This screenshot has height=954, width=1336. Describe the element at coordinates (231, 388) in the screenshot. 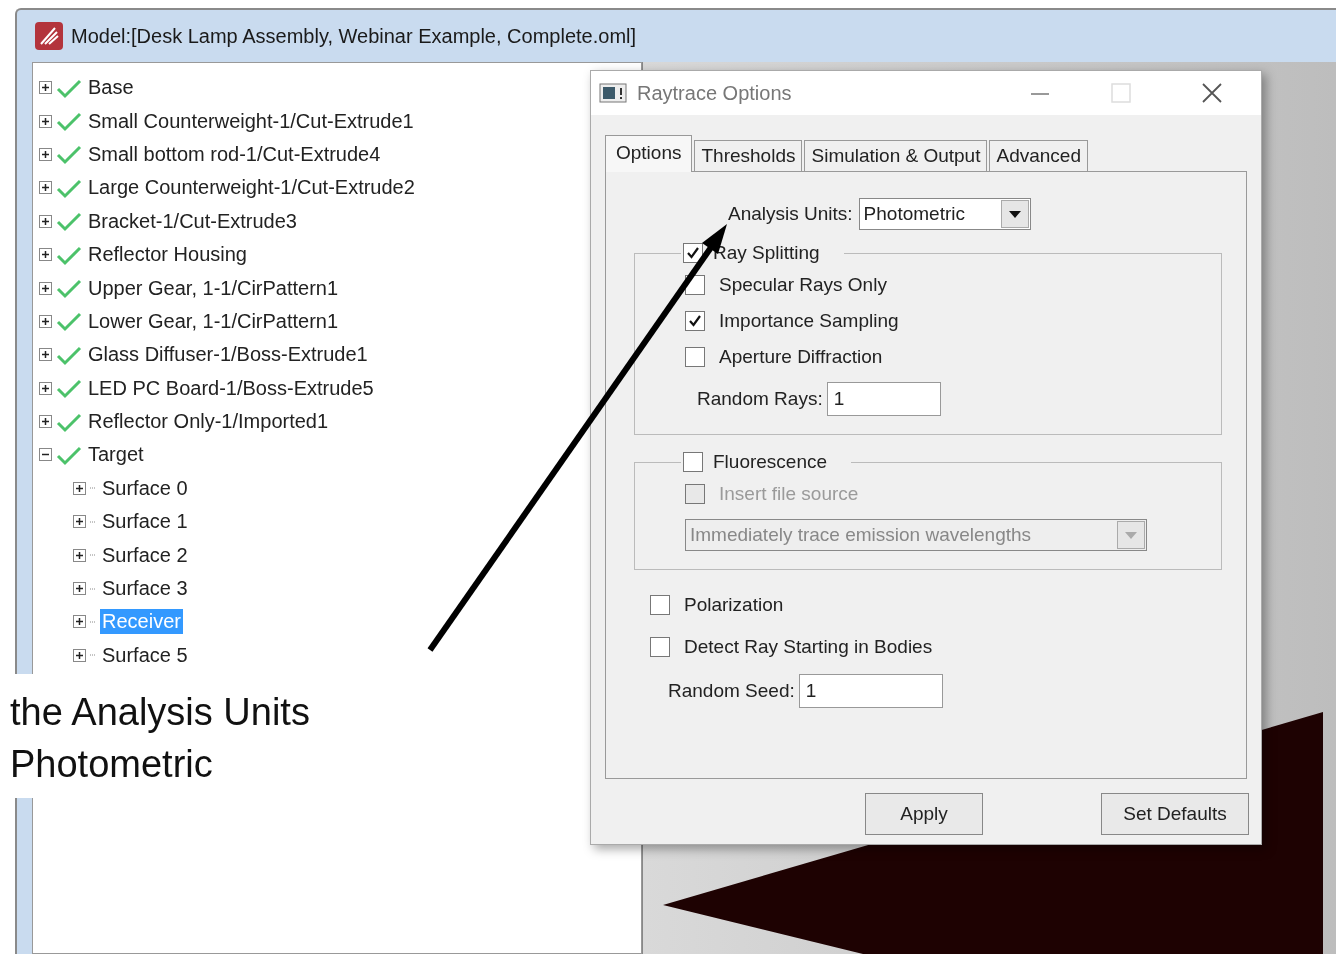

I see `tree-item: LED PC Board-1/Boss-Extrude5` at that location.